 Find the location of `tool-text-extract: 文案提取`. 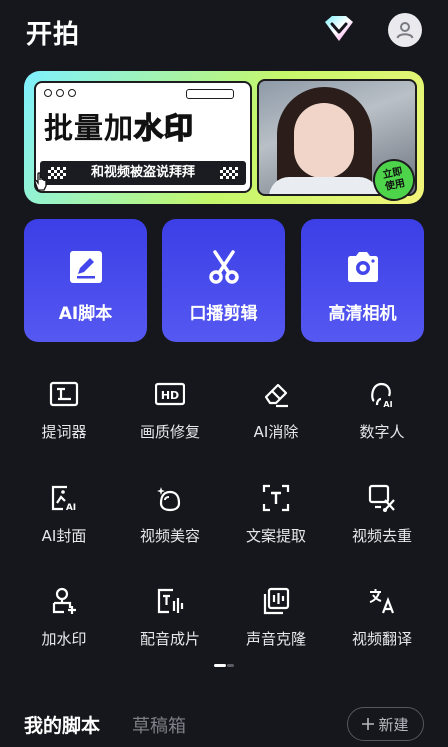

tool-text-extract: 文案提取 is located at coordinates (276, 527).